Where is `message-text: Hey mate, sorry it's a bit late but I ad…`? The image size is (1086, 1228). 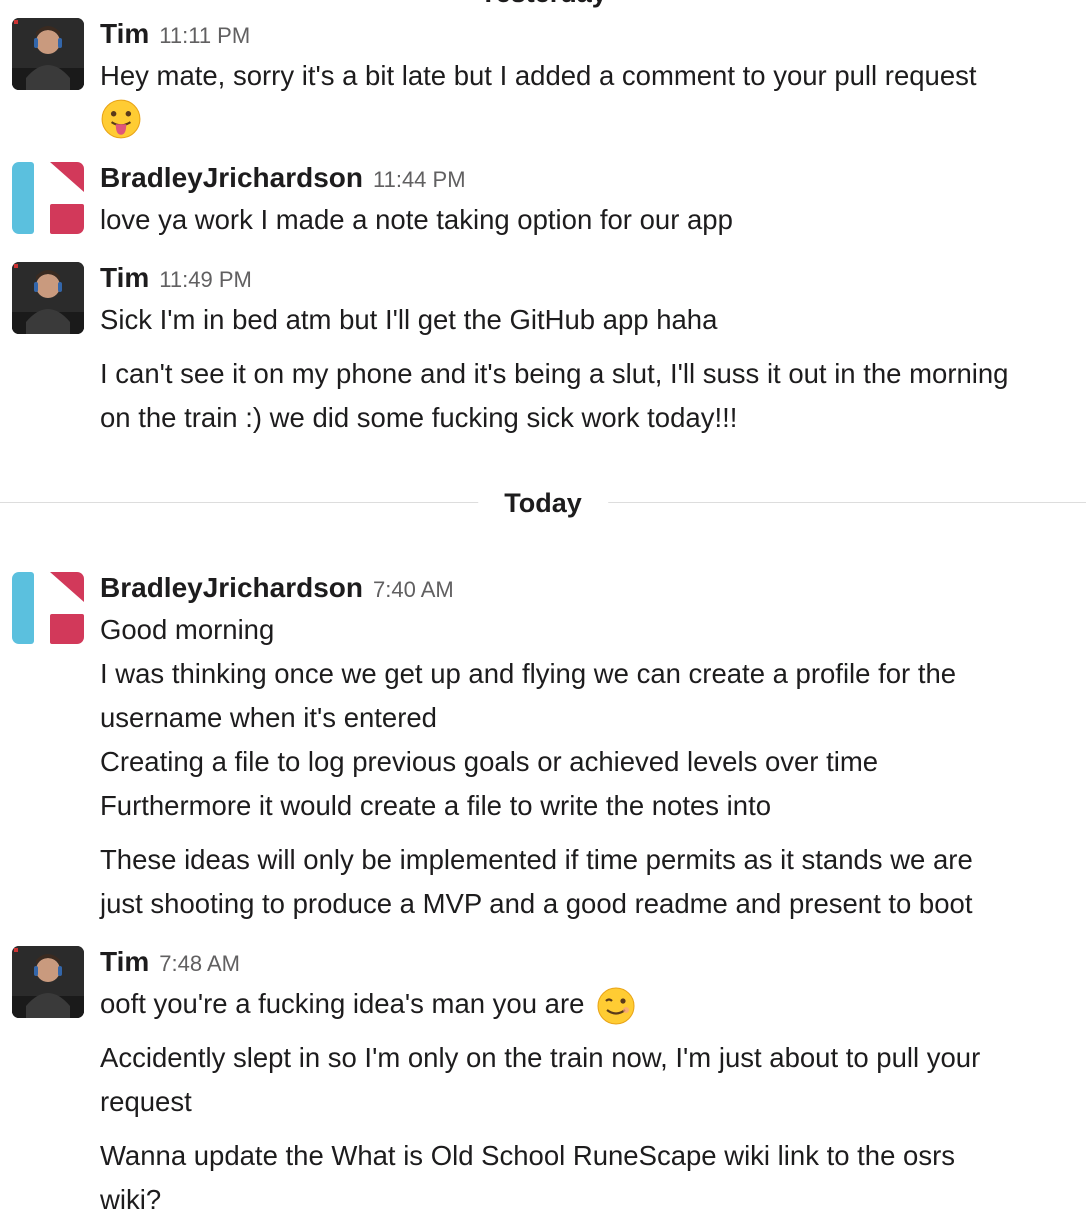 message-text: Hey mate, sorry it's a bit late but I ad… is located at coordinates (538, 75).